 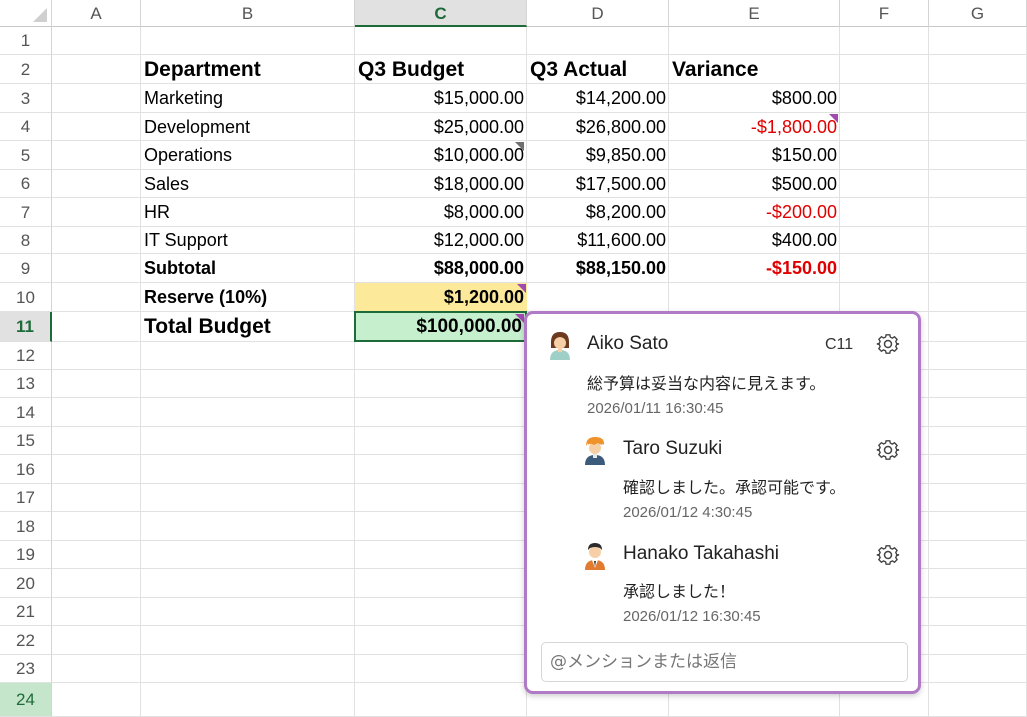 What do you see at coordinates (248, 13) in the screenshot?
I see `column-header-b: B` at bounding box center [248, 13].